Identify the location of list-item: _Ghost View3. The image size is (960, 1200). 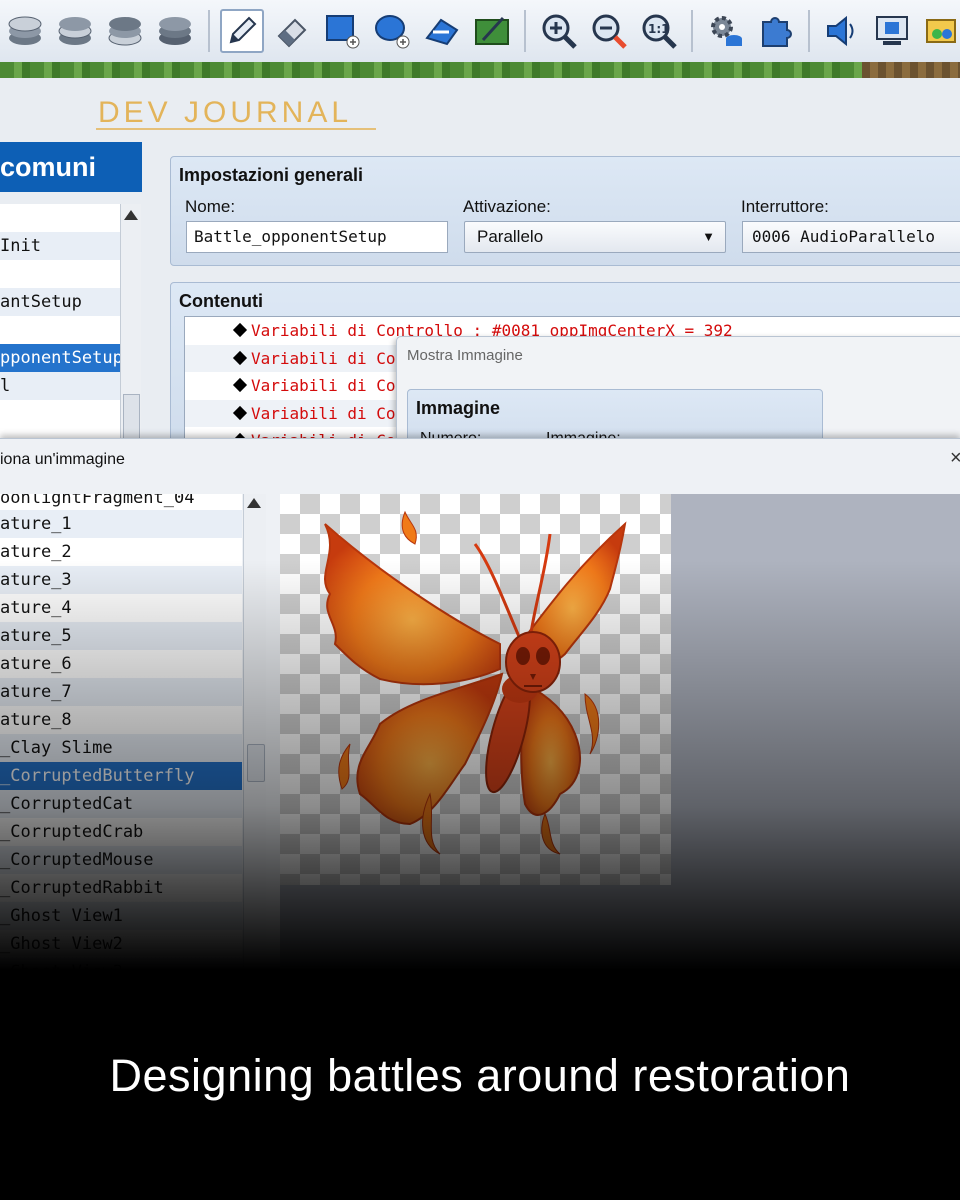
(121, 963).